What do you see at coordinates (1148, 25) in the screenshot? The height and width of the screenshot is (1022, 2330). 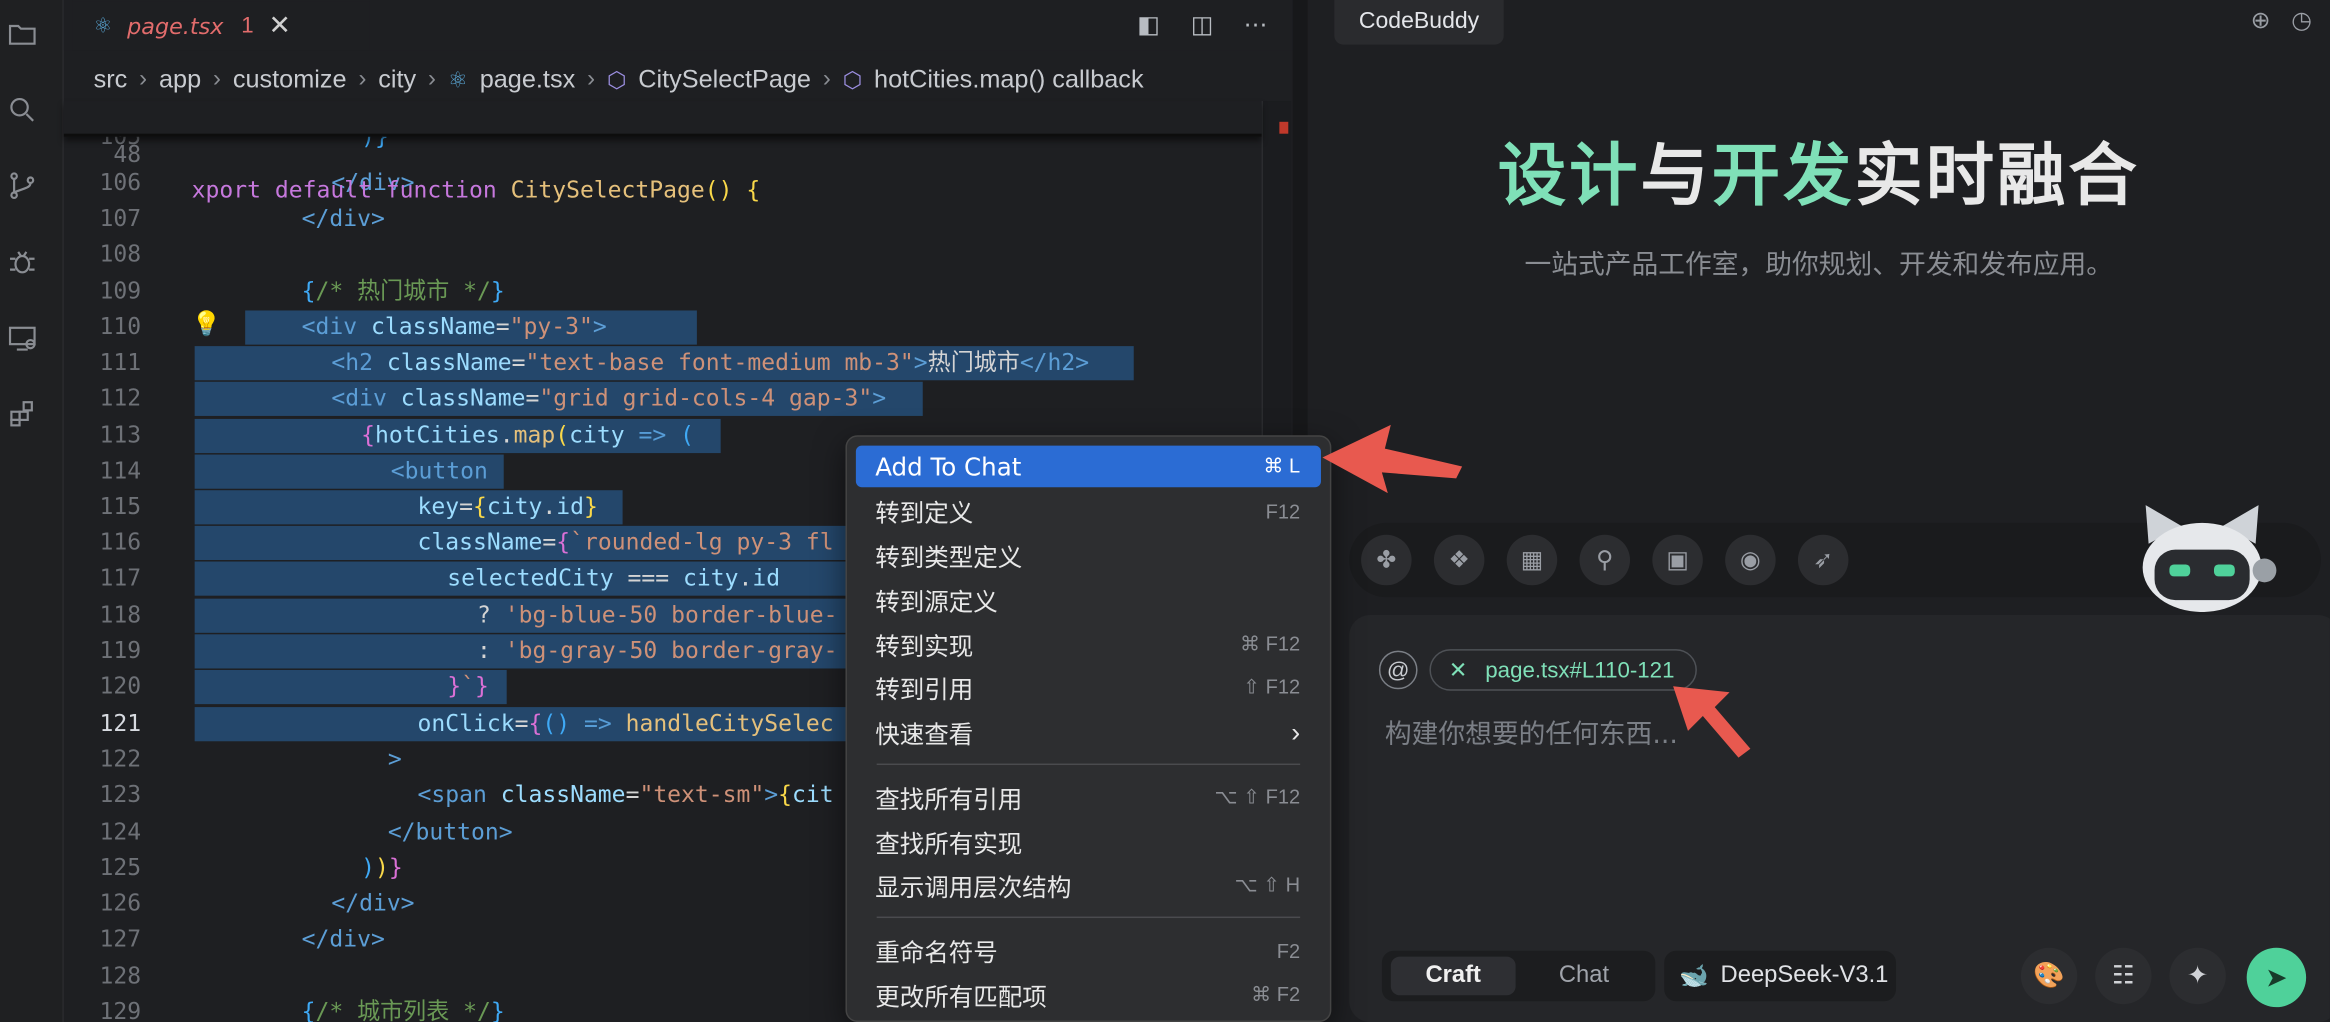 I see `open-preview-icon: ◧` at bounding box center [1148, 25].